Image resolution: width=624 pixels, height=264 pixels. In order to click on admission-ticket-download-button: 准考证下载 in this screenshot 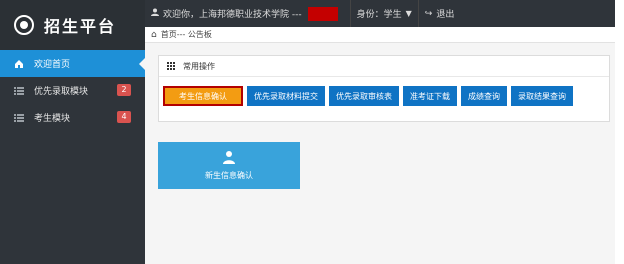, I will do `click(430, 96)`.